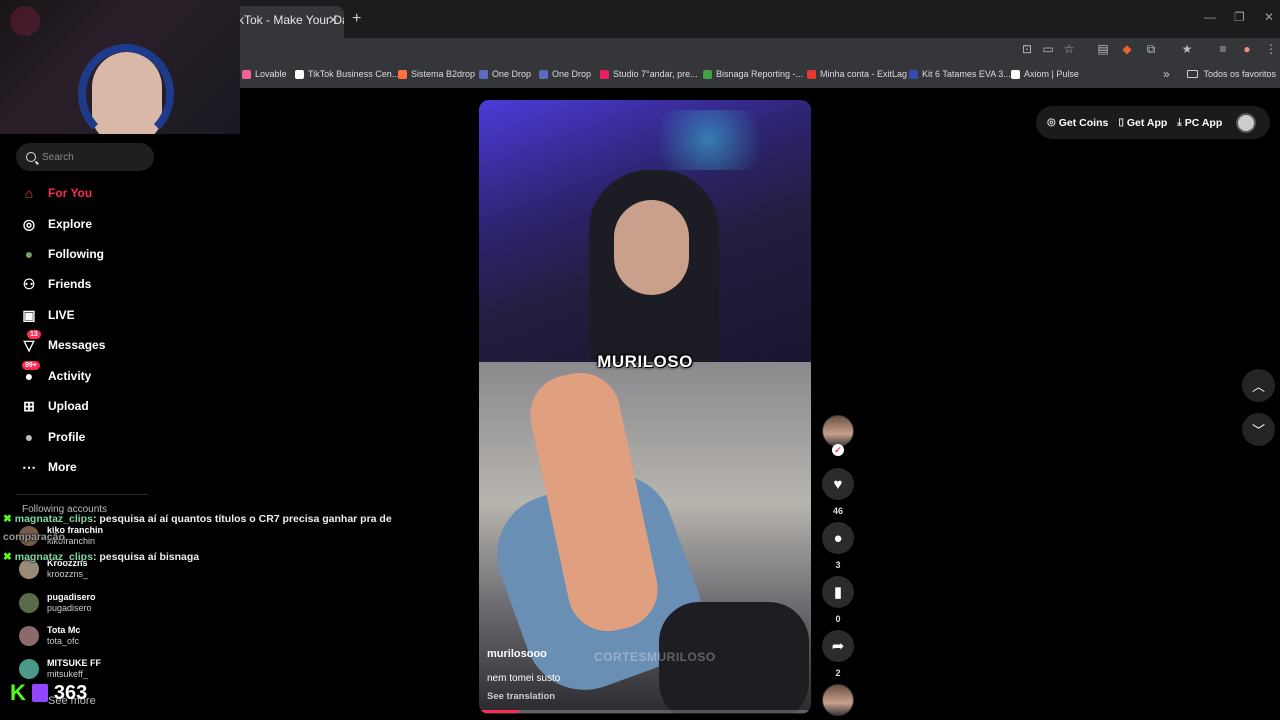  What do you see at coordinates (29, 405) in the screenshot?
I see `upload-icon: ⊞` at bounding box center [29, 405].